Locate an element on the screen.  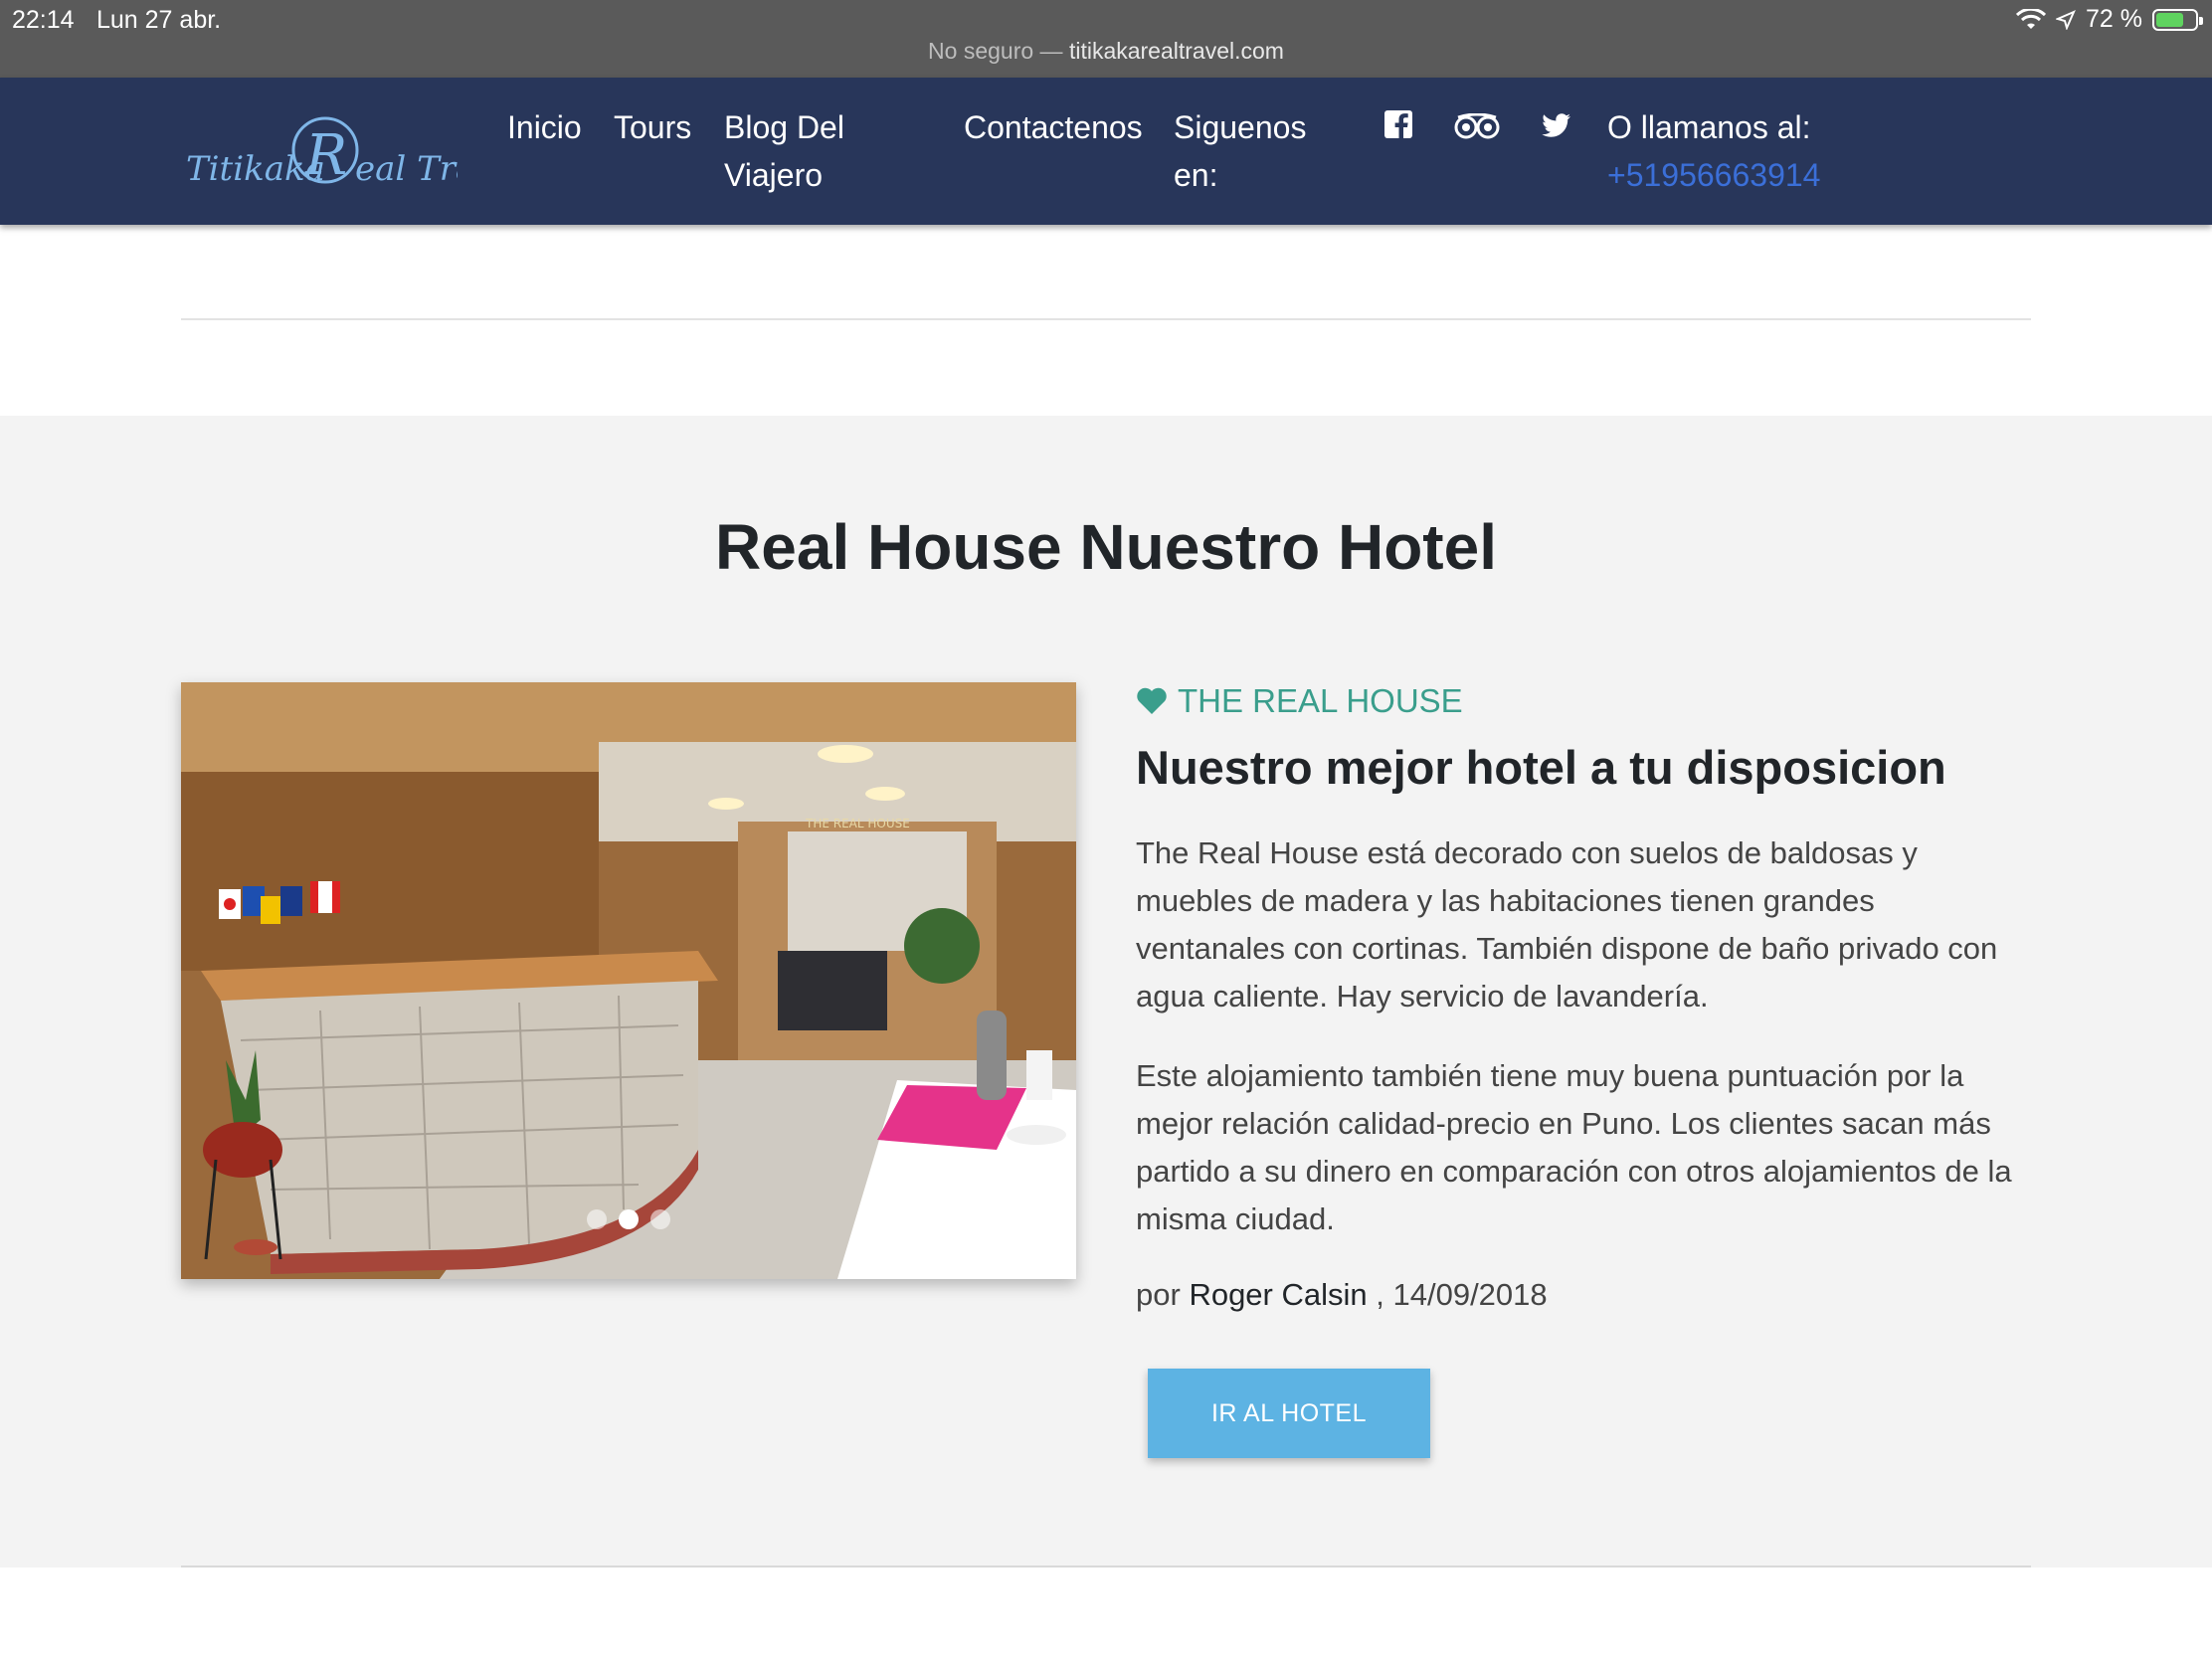
twitter-icon is located at coordinates (1556, 126).